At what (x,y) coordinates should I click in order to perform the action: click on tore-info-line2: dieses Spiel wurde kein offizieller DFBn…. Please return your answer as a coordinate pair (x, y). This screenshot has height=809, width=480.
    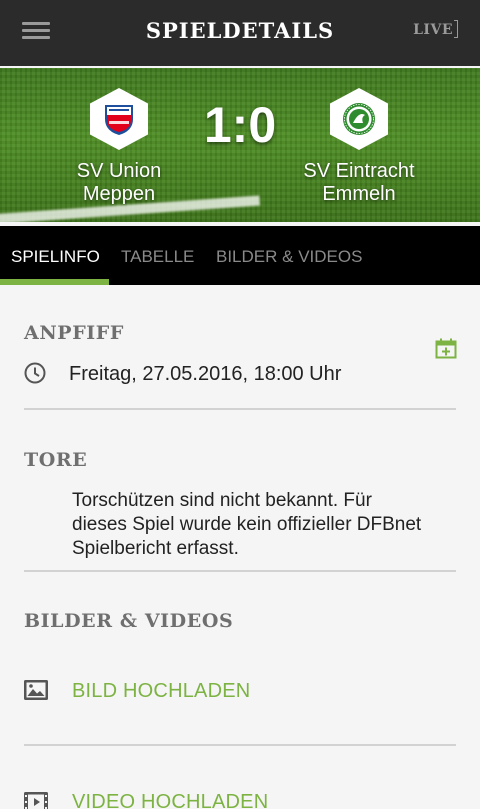
    Looking at the image, I should click on (247, 524).